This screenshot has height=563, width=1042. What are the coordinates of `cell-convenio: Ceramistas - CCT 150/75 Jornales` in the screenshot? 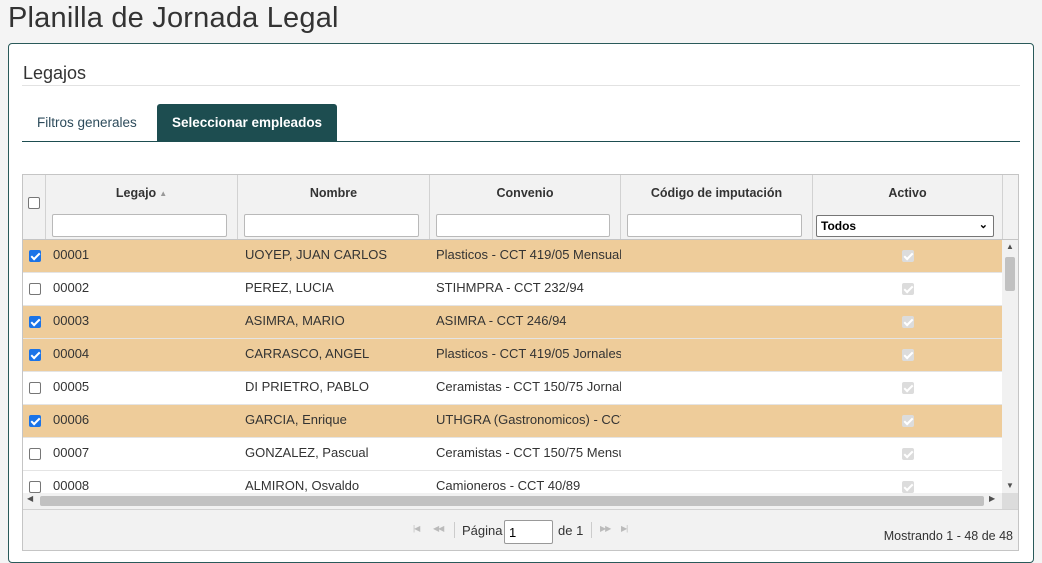 It's located at (528, 386).